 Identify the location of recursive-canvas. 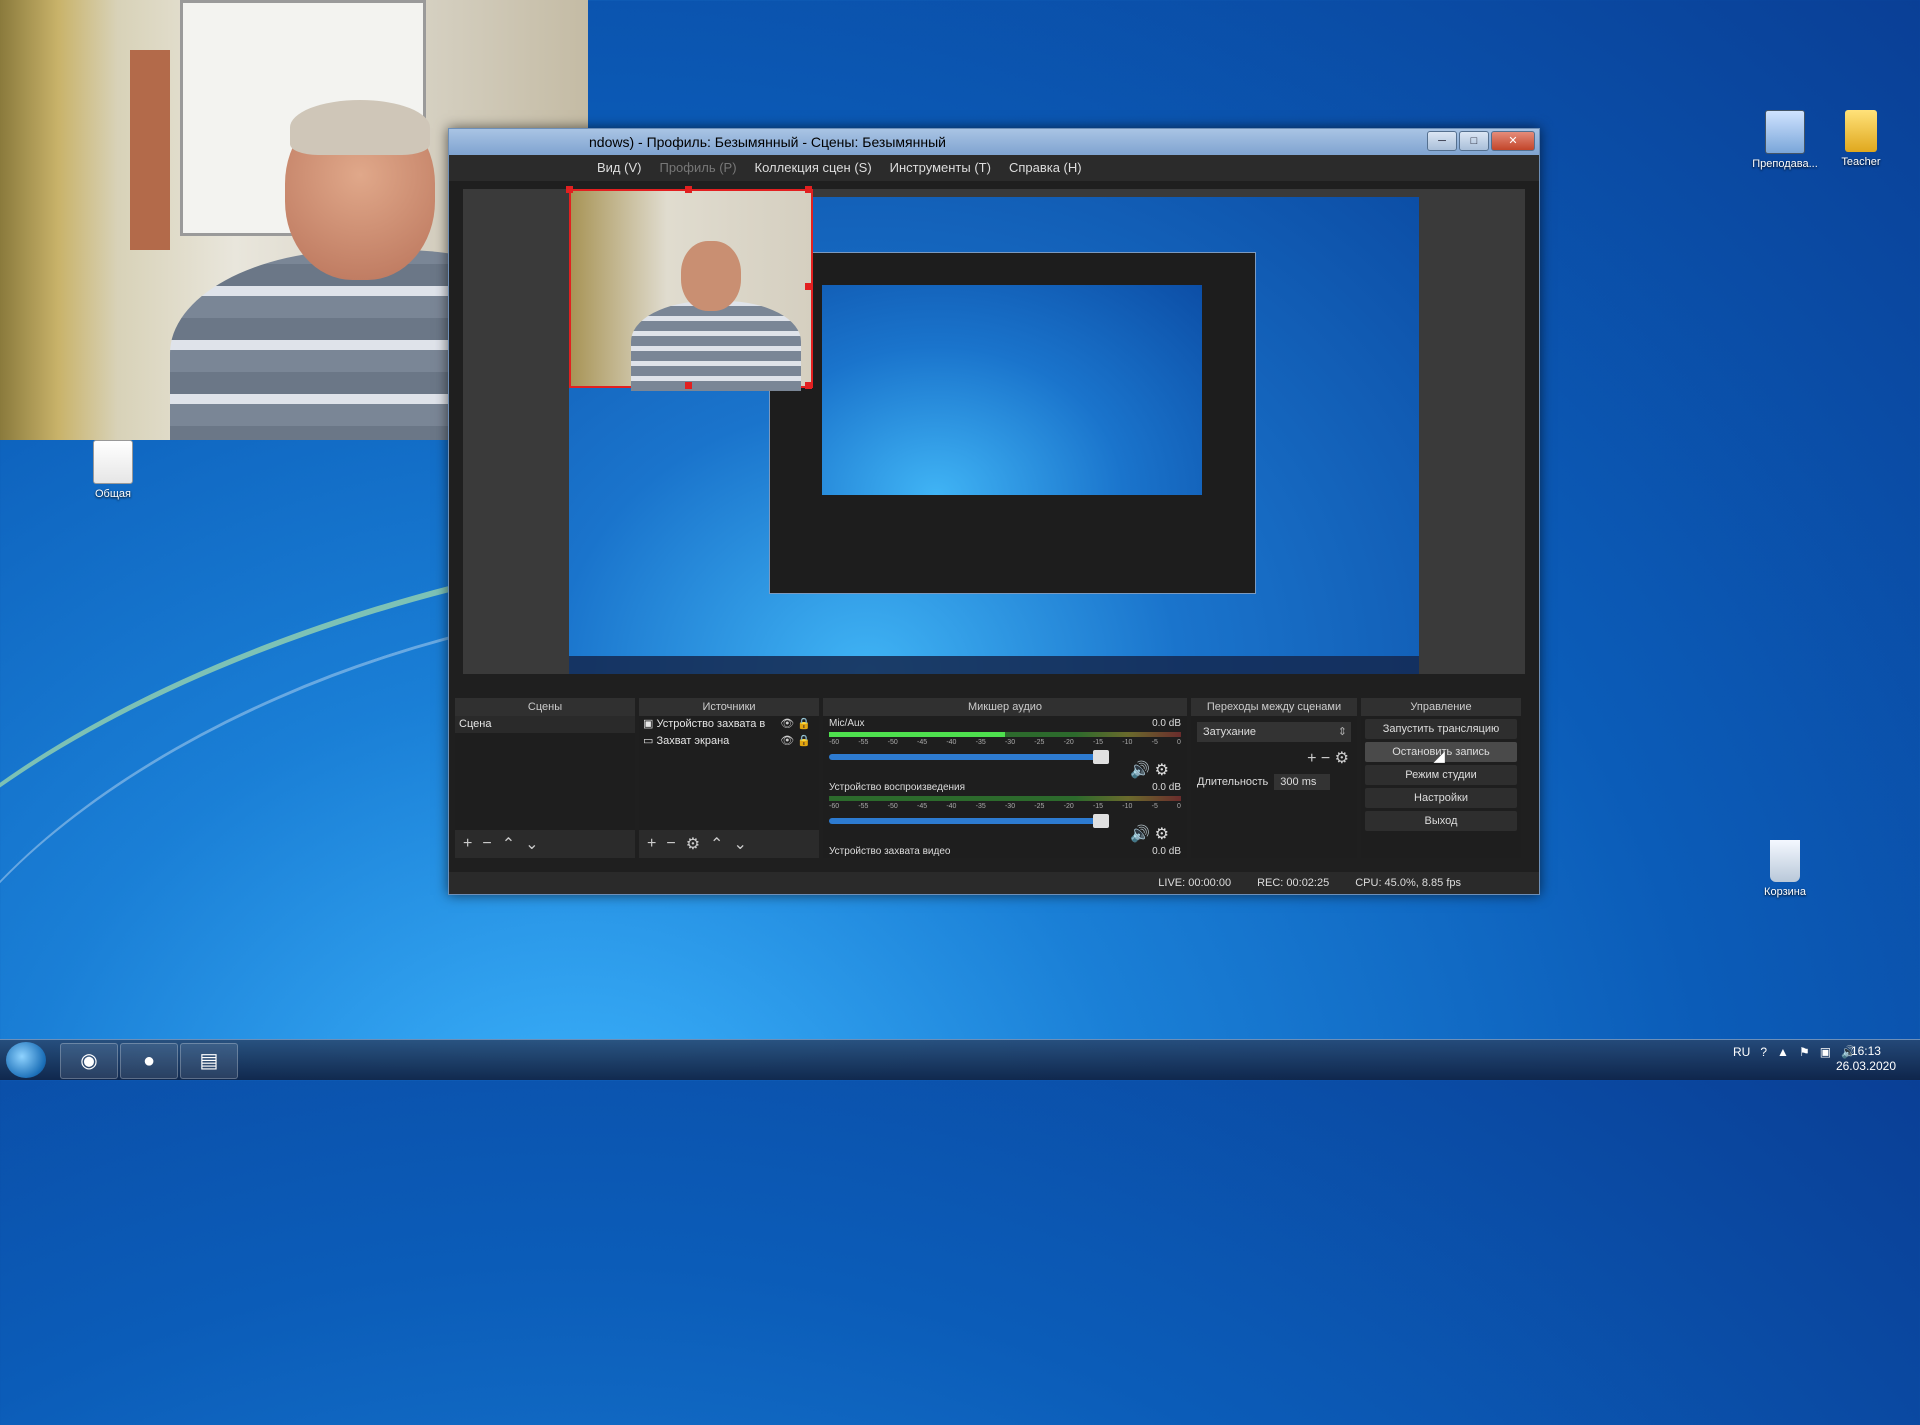
(1012, 390).